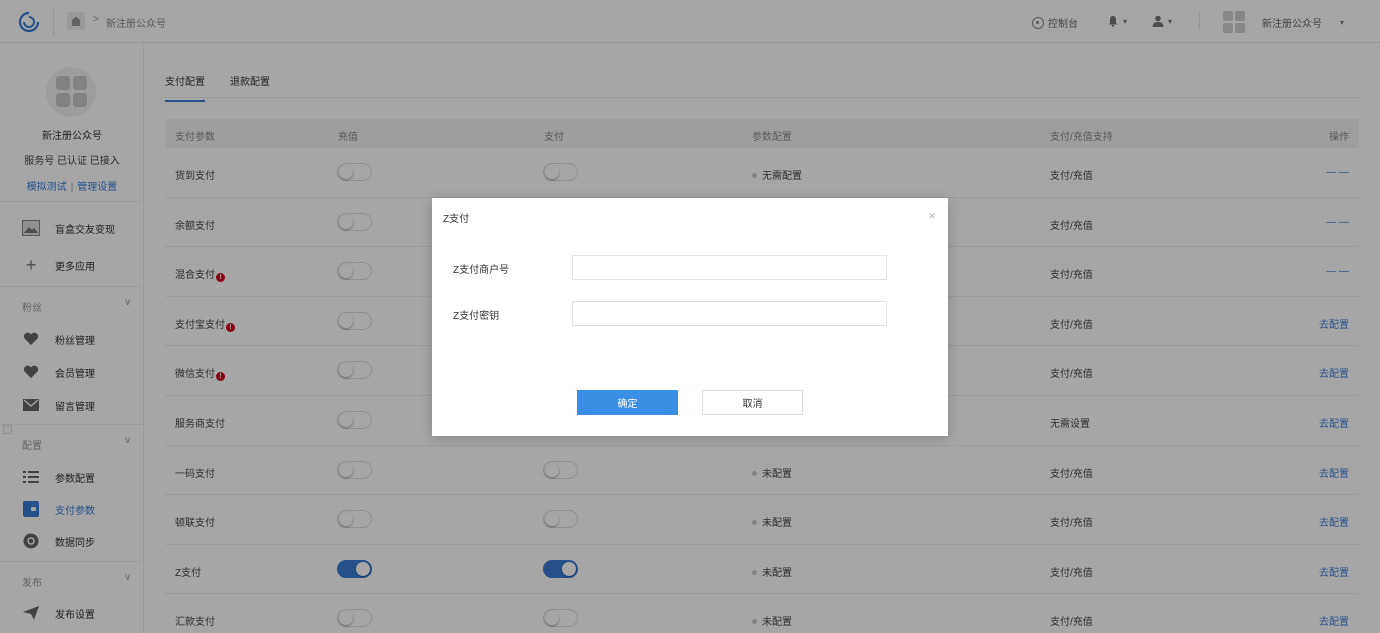 This screenshot has width=1380, height=633. What do you see at coordinates (456, 219) in the screenshot?
I see `dialog-title: Z支付` at bounding box center [456, 219].